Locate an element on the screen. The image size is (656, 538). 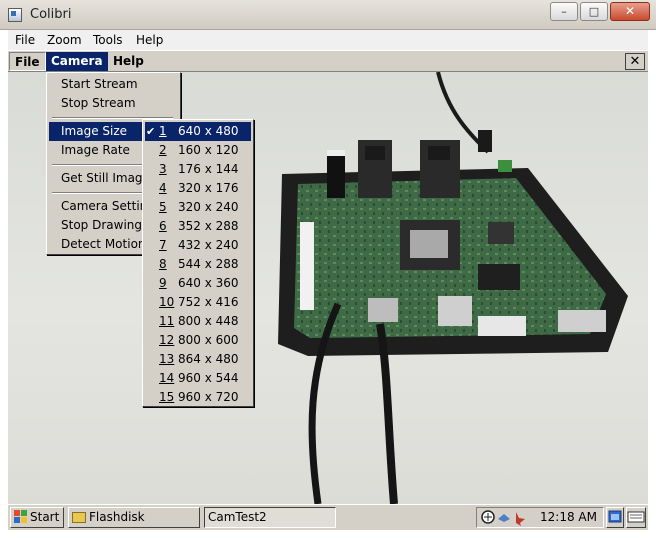
option-number: 3 is located at coordinates (163, 169).